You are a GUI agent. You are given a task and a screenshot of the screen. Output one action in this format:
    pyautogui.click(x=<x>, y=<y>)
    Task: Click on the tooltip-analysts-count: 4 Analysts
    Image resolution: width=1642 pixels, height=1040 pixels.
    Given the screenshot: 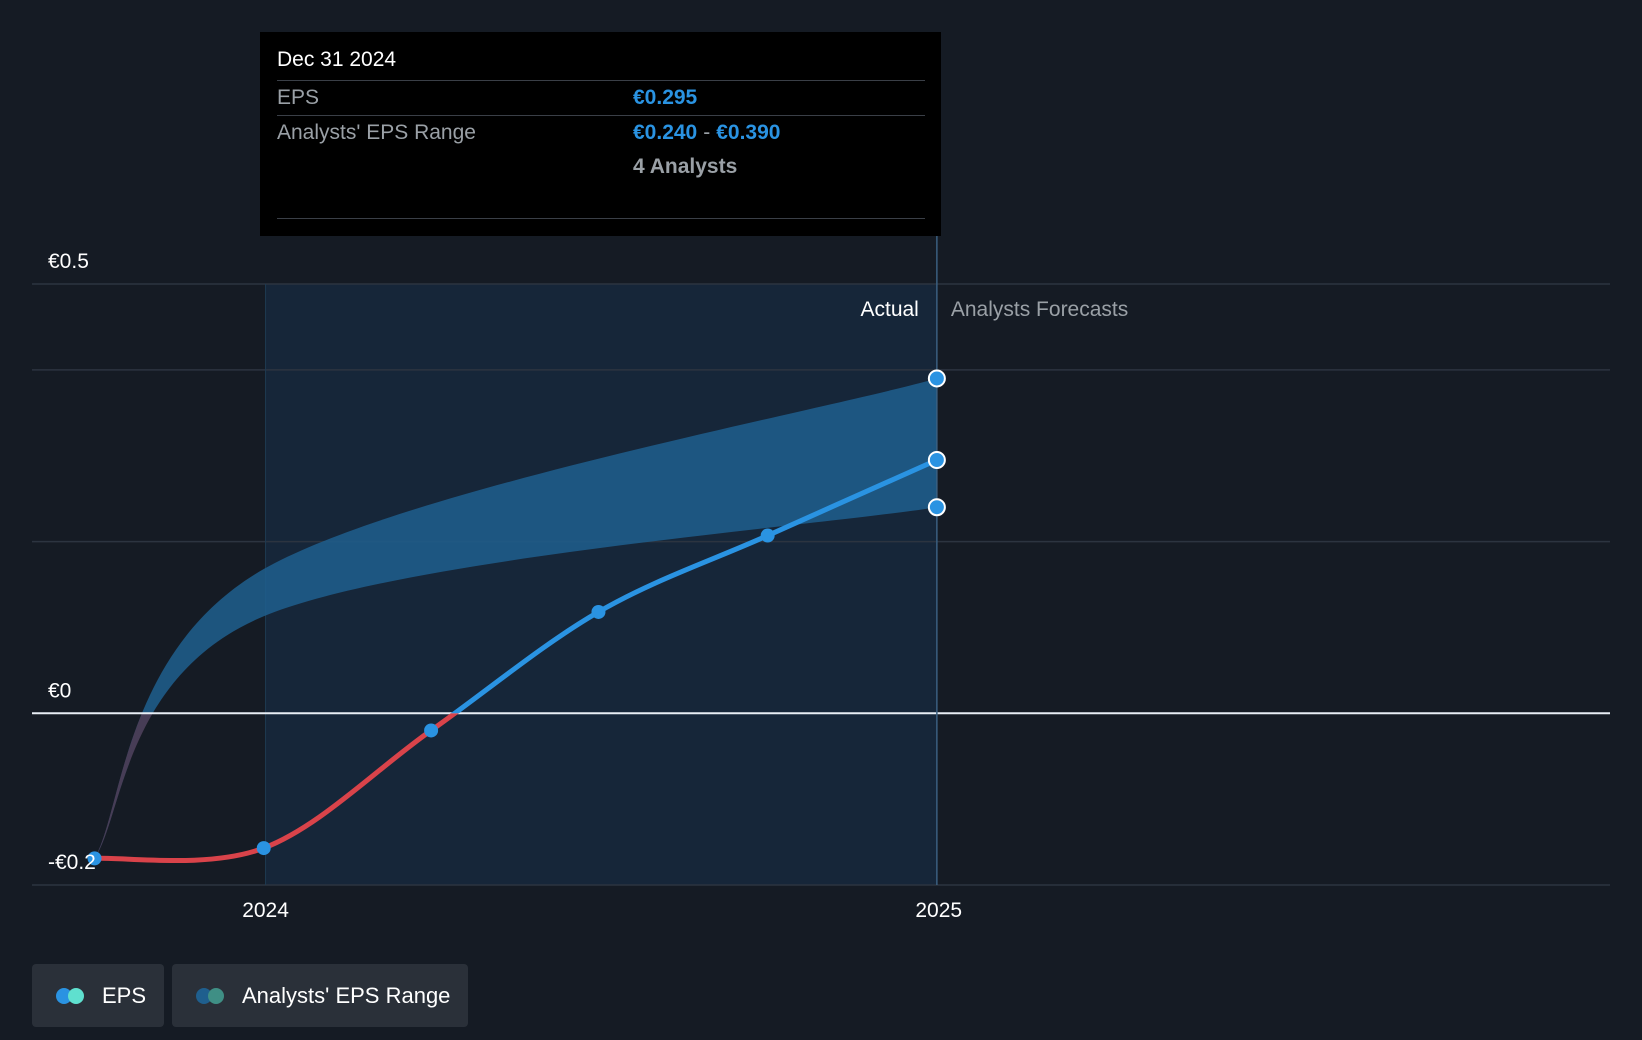 What is the action you would take?
    pyautogui.click(x=685, y=166)
    